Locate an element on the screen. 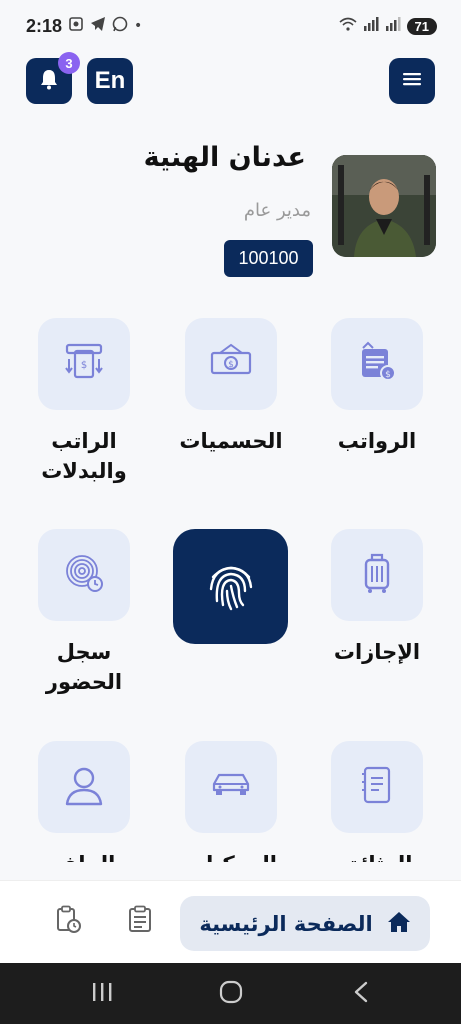  tile-salaries: $ الرواتب is located at coordinates (377, 385).